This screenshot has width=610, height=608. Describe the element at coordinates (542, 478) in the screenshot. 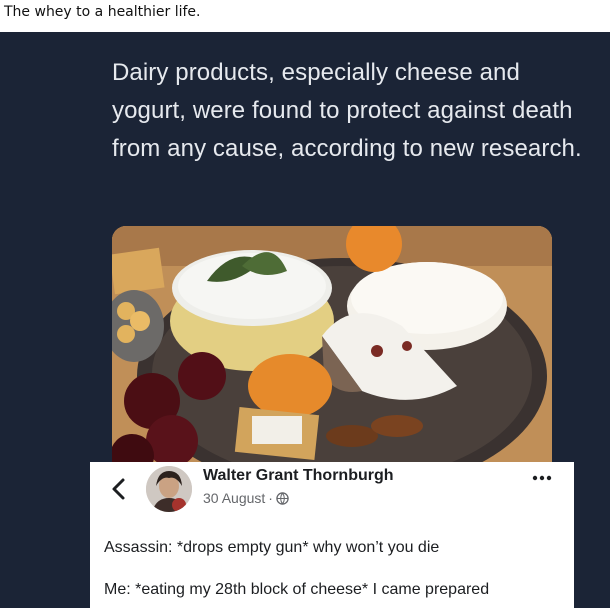

I see `more-options-icon` at that location.